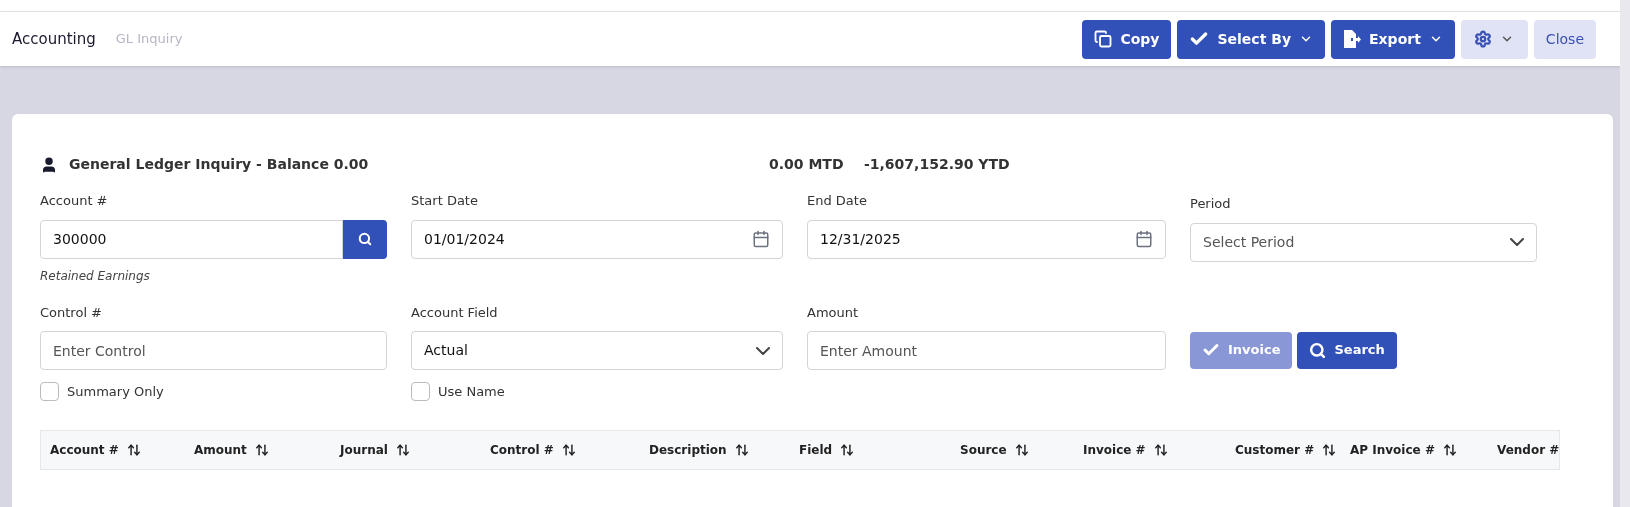 This screenshot has height=507, width=1630. I want to click on settings-icon, so click(1483, 39).